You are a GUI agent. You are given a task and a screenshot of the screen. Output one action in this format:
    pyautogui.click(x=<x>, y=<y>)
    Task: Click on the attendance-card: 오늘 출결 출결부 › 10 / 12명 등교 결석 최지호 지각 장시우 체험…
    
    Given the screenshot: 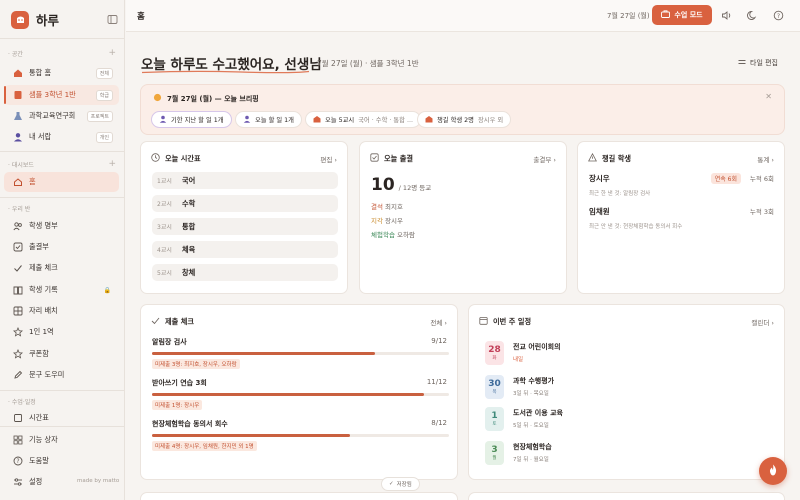 What is the action you would take?
    pyautogui.click(x=463, y=217)
    